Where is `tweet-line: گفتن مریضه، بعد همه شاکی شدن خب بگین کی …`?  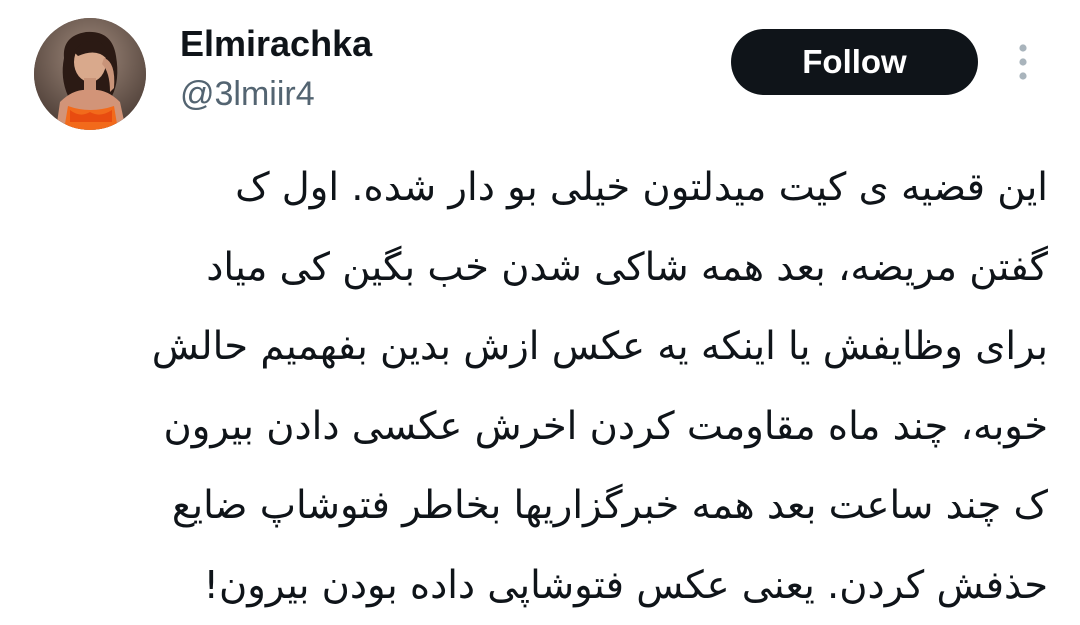
tweet-line: گفتن مریضه، بعد همه شاکی شدن خب بگین کی … is located at coordinates (627, 267).